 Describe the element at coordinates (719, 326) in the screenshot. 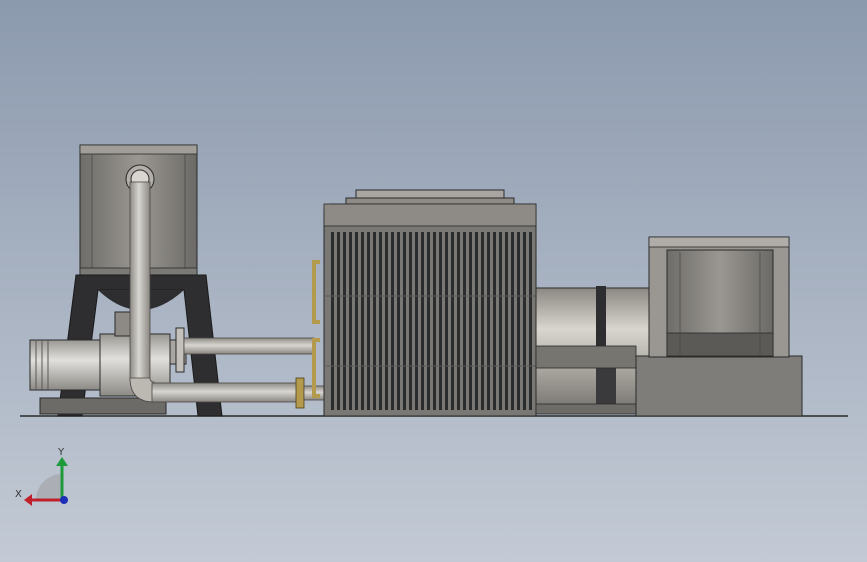

I see `cabinet-unit` at that location.